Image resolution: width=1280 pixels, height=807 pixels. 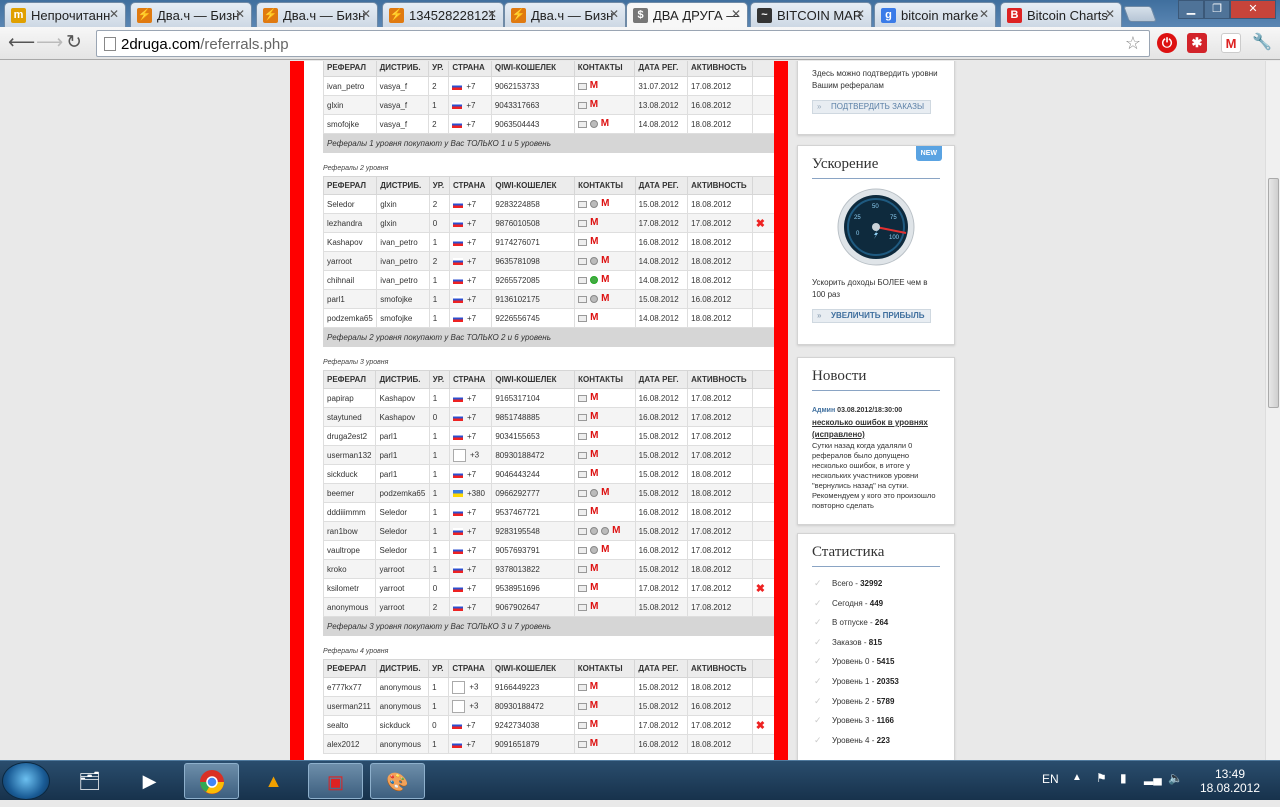 What do you see at coordinates (1061, 14) in the screenshot?
I see `browser-tab: B Bitcoin Charts ✕` at bounding box center [1061, 14].